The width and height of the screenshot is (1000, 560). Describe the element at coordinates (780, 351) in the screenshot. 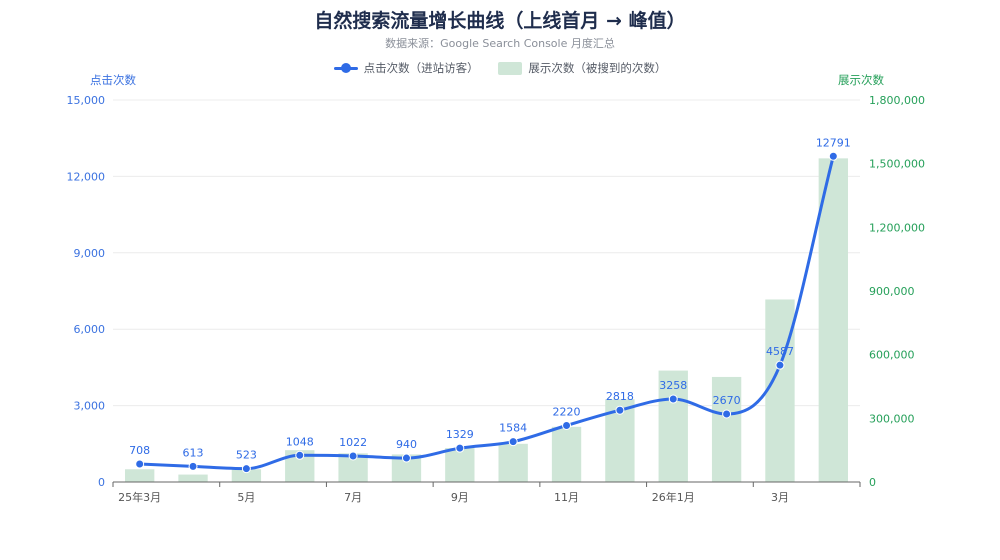

I see `clicks-data-label: 4587` at that location.